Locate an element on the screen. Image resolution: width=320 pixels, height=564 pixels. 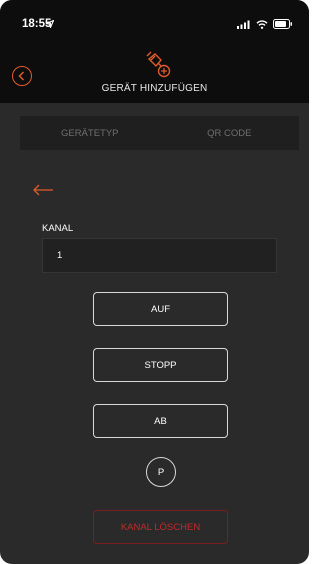
status-icons is located at coordinates (169, 24).